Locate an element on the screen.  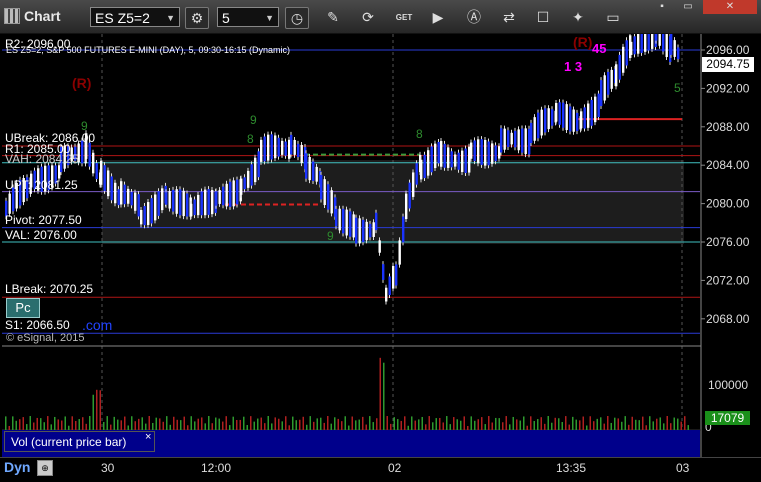
get-button: GET is located at coordinates (404, 17).